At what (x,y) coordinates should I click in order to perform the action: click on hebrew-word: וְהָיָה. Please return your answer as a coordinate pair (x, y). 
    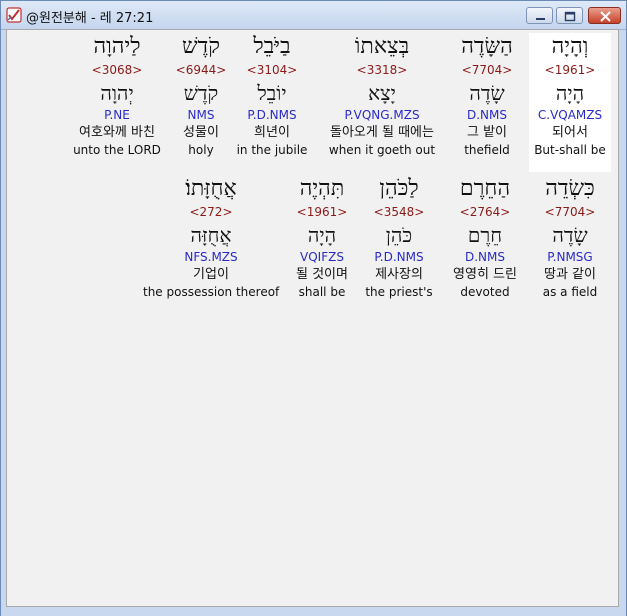
    Looking at the image, I should click on (570, 46).